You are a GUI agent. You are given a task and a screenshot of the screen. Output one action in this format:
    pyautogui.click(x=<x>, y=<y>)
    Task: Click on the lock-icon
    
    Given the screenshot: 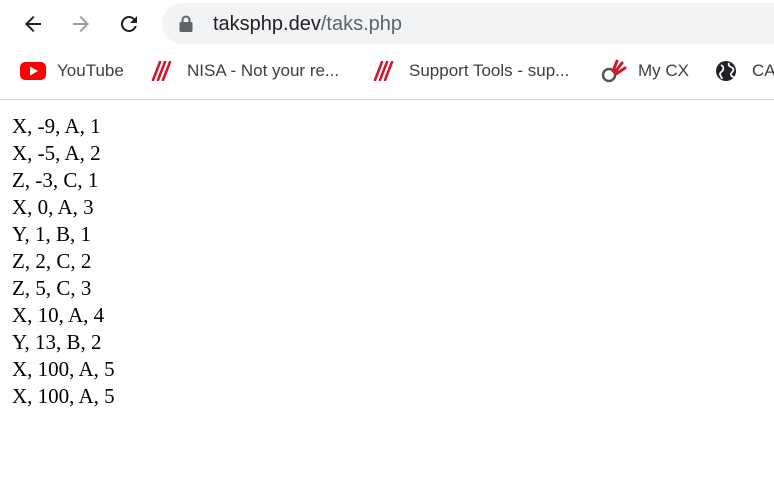 What is the action you would take?
    pyautogui.click(x=186, y=23)
    